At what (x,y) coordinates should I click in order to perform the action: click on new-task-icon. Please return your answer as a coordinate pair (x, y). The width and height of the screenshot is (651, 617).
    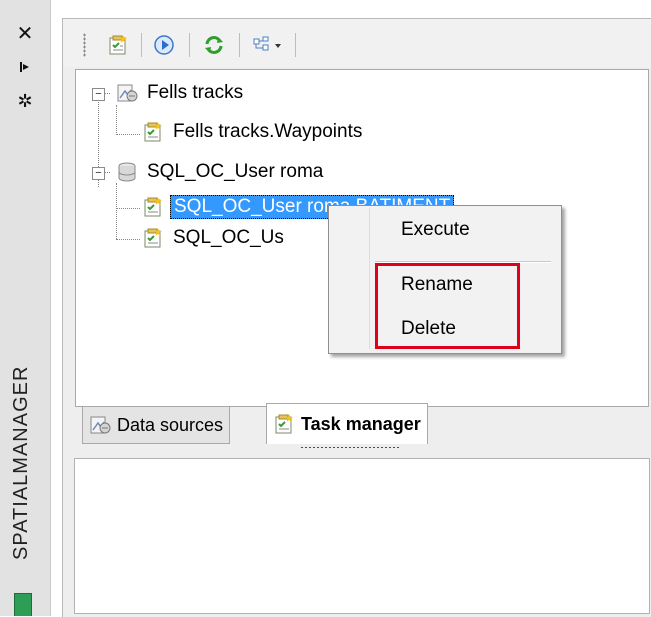
    Looking at the image, I should click on (118, 45).